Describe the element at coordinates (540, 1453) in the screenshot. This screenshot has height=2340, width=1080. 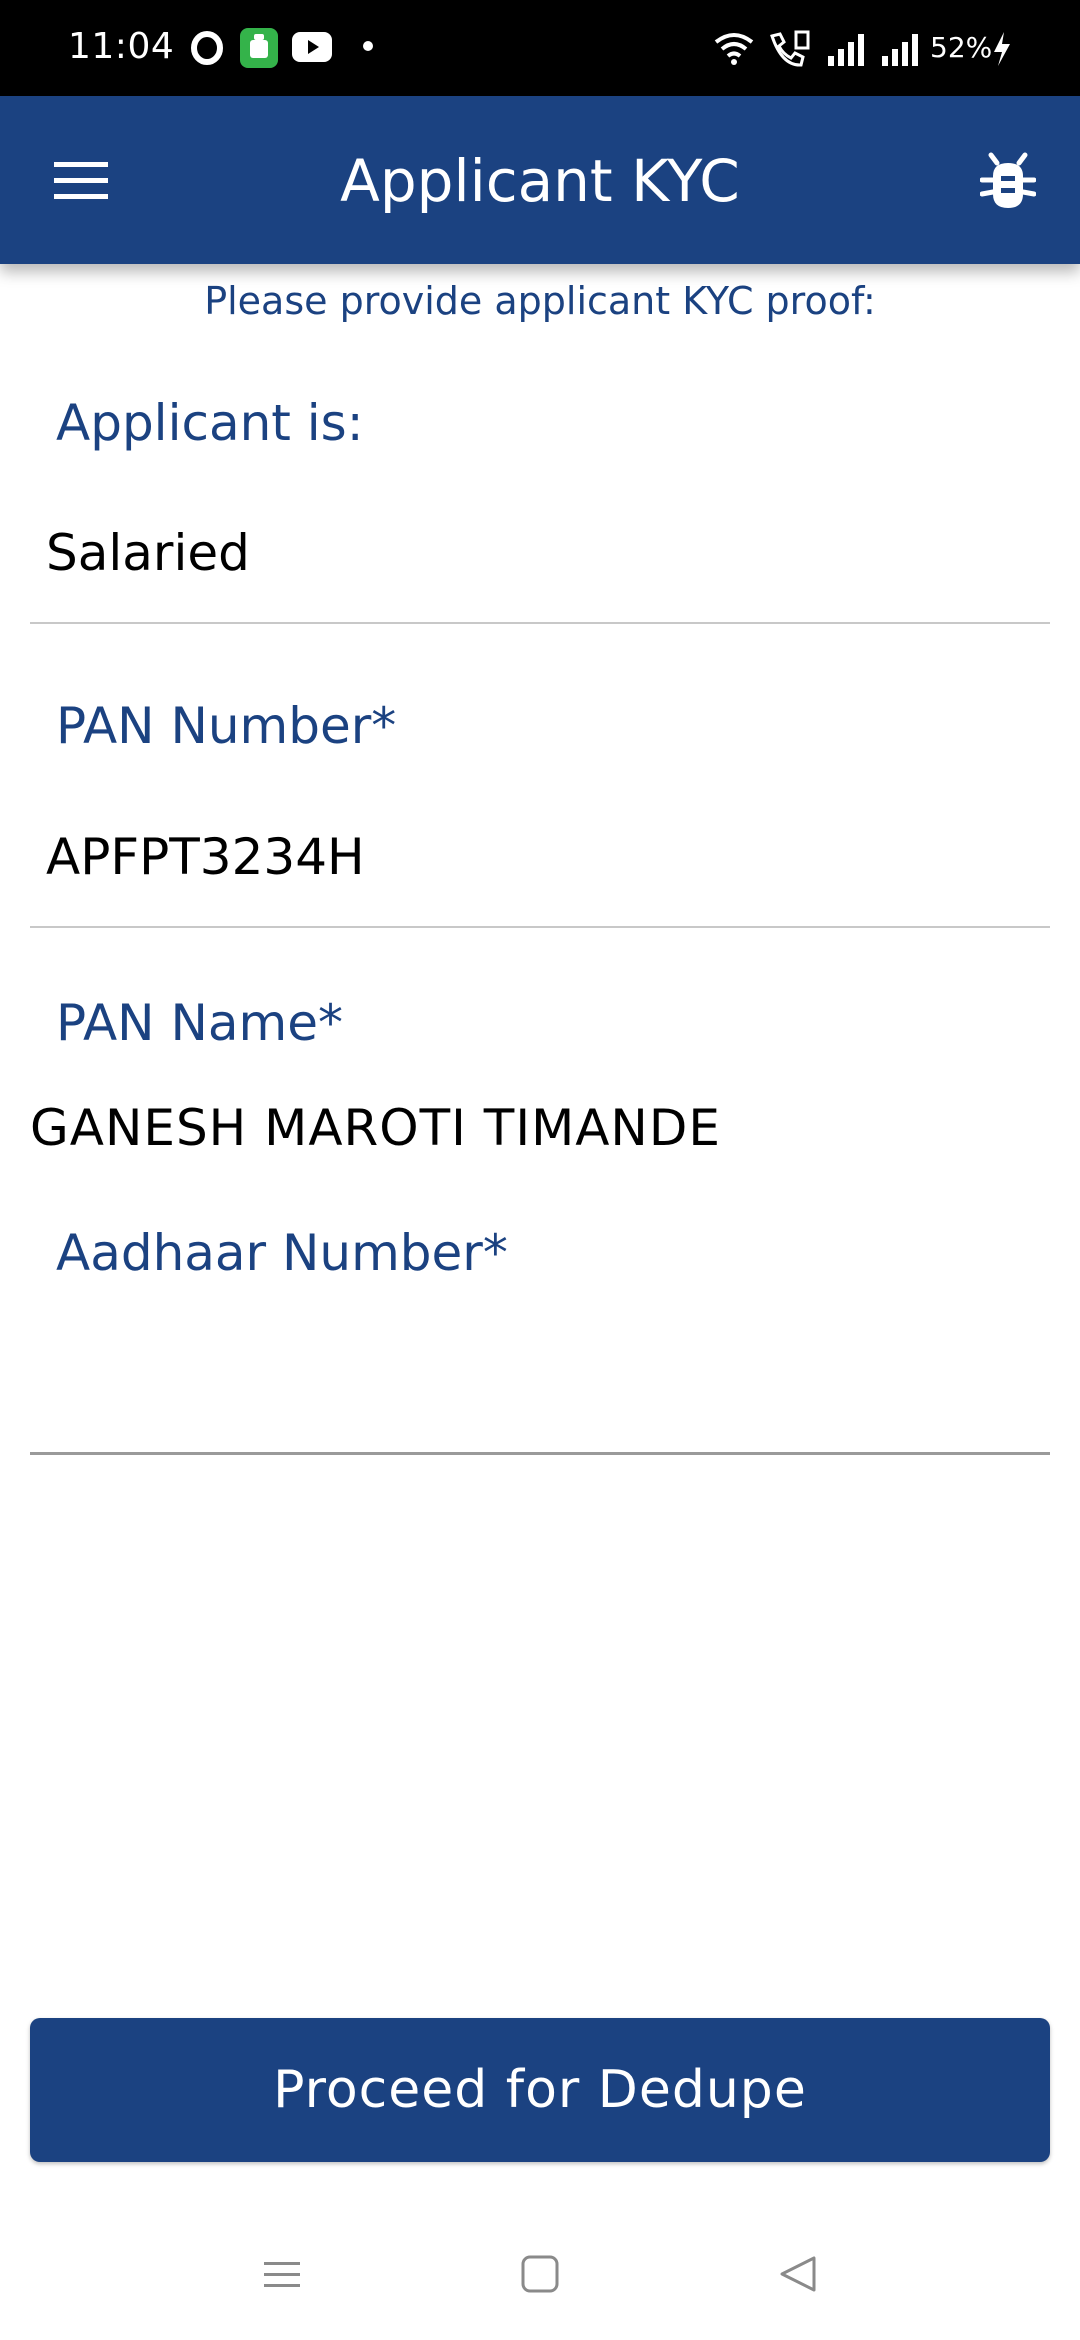
I see `aadhaar-number-divider` at that location.